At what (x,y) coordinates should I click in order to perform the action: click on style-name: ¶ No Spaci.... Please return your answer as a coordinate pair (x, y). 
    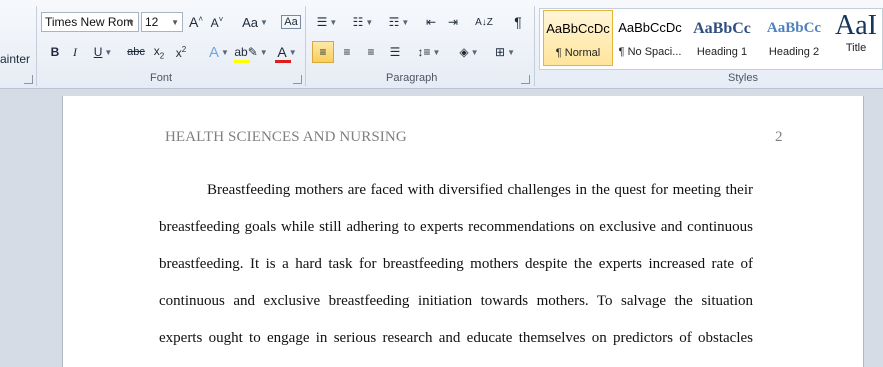
    Looking at the image, I should click on (650, 52).